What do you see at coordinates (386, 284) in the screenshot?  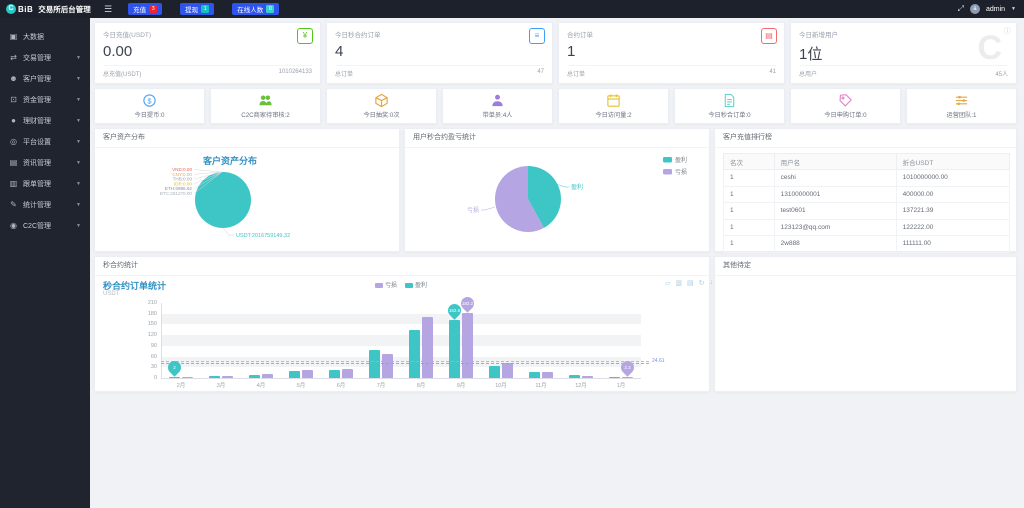 I see `legend-item: 亏损` at bounding box center [386, 284].